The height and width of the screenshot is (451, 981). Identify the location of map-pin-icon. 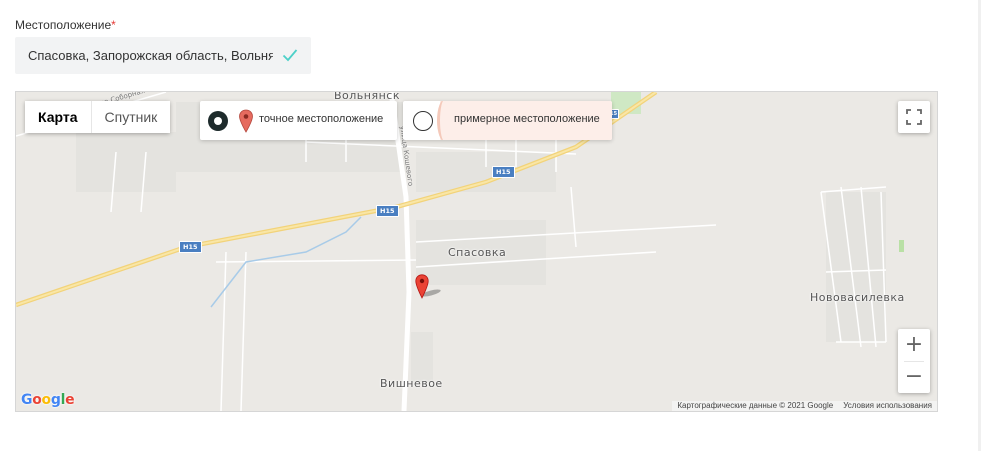
(246, 121).